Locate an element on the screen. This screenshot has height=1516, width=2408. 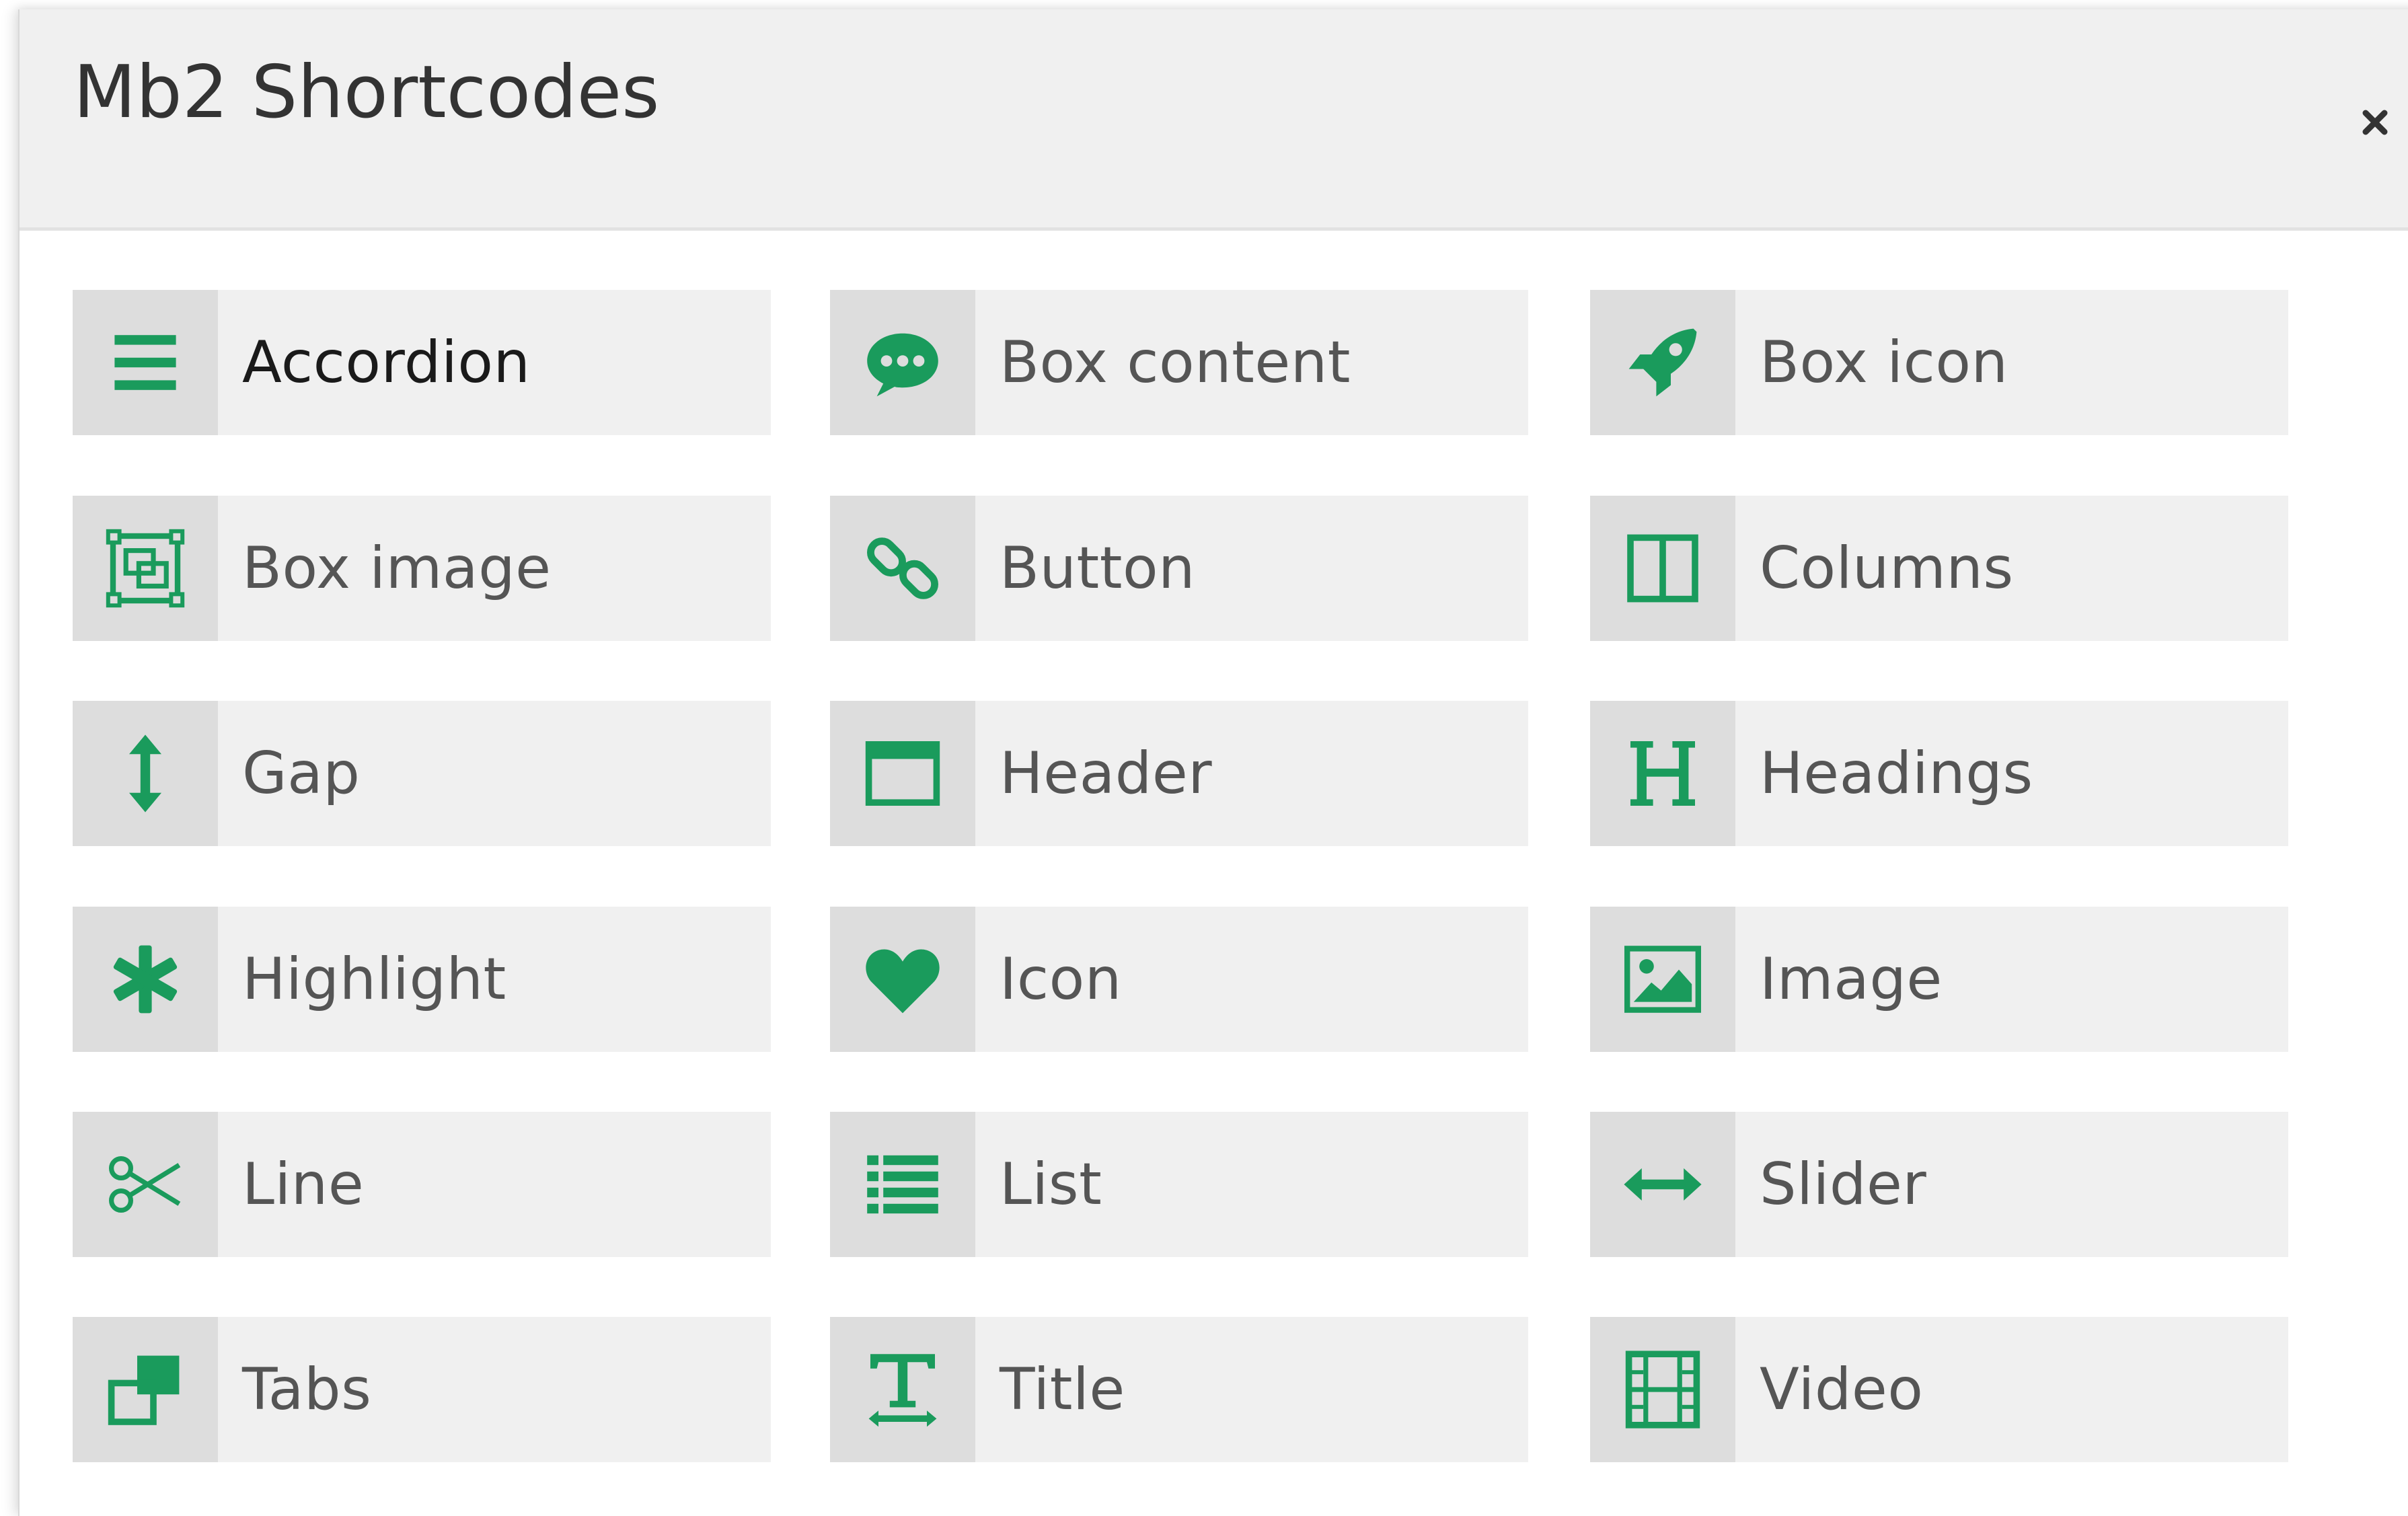
shortcode-label: Tabs is located at coordinates (307, 1389).